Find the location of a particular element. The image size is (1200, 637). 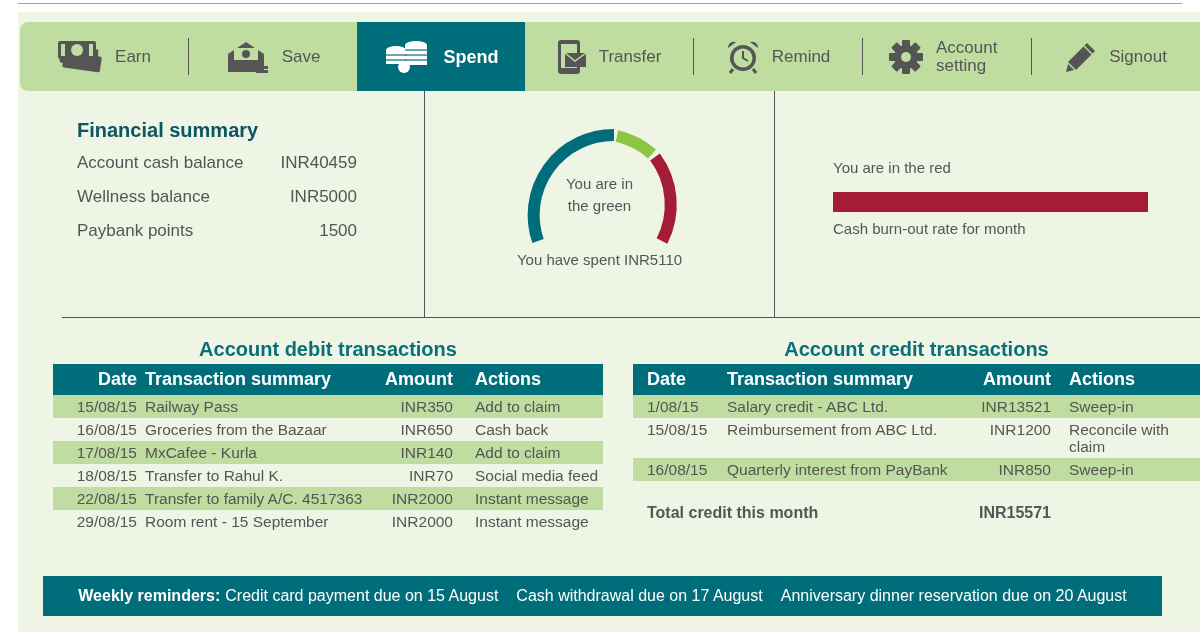

table-cell-text: 29/08/15 is located at coordinates (106, 521).